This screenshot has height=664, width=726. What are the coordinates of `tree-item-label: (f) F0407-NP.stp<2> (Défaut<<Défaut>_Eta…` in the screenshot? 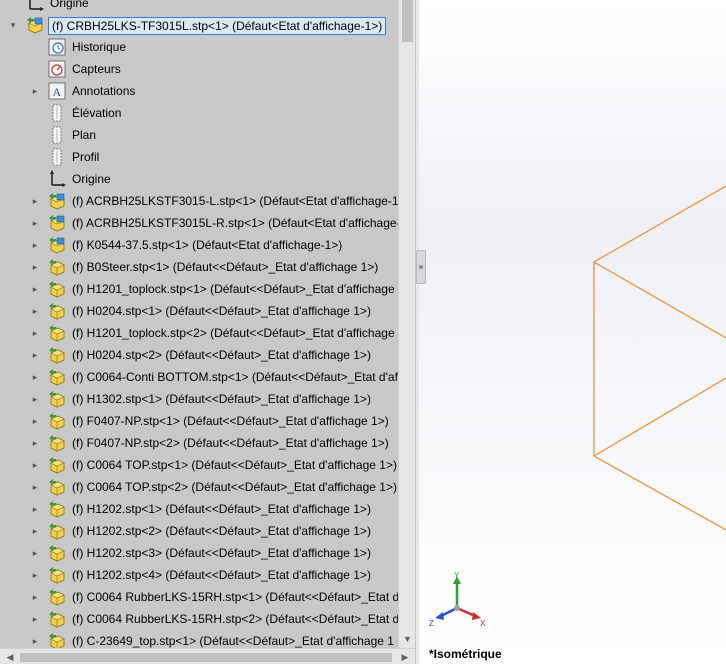 It's located at (230, 443).